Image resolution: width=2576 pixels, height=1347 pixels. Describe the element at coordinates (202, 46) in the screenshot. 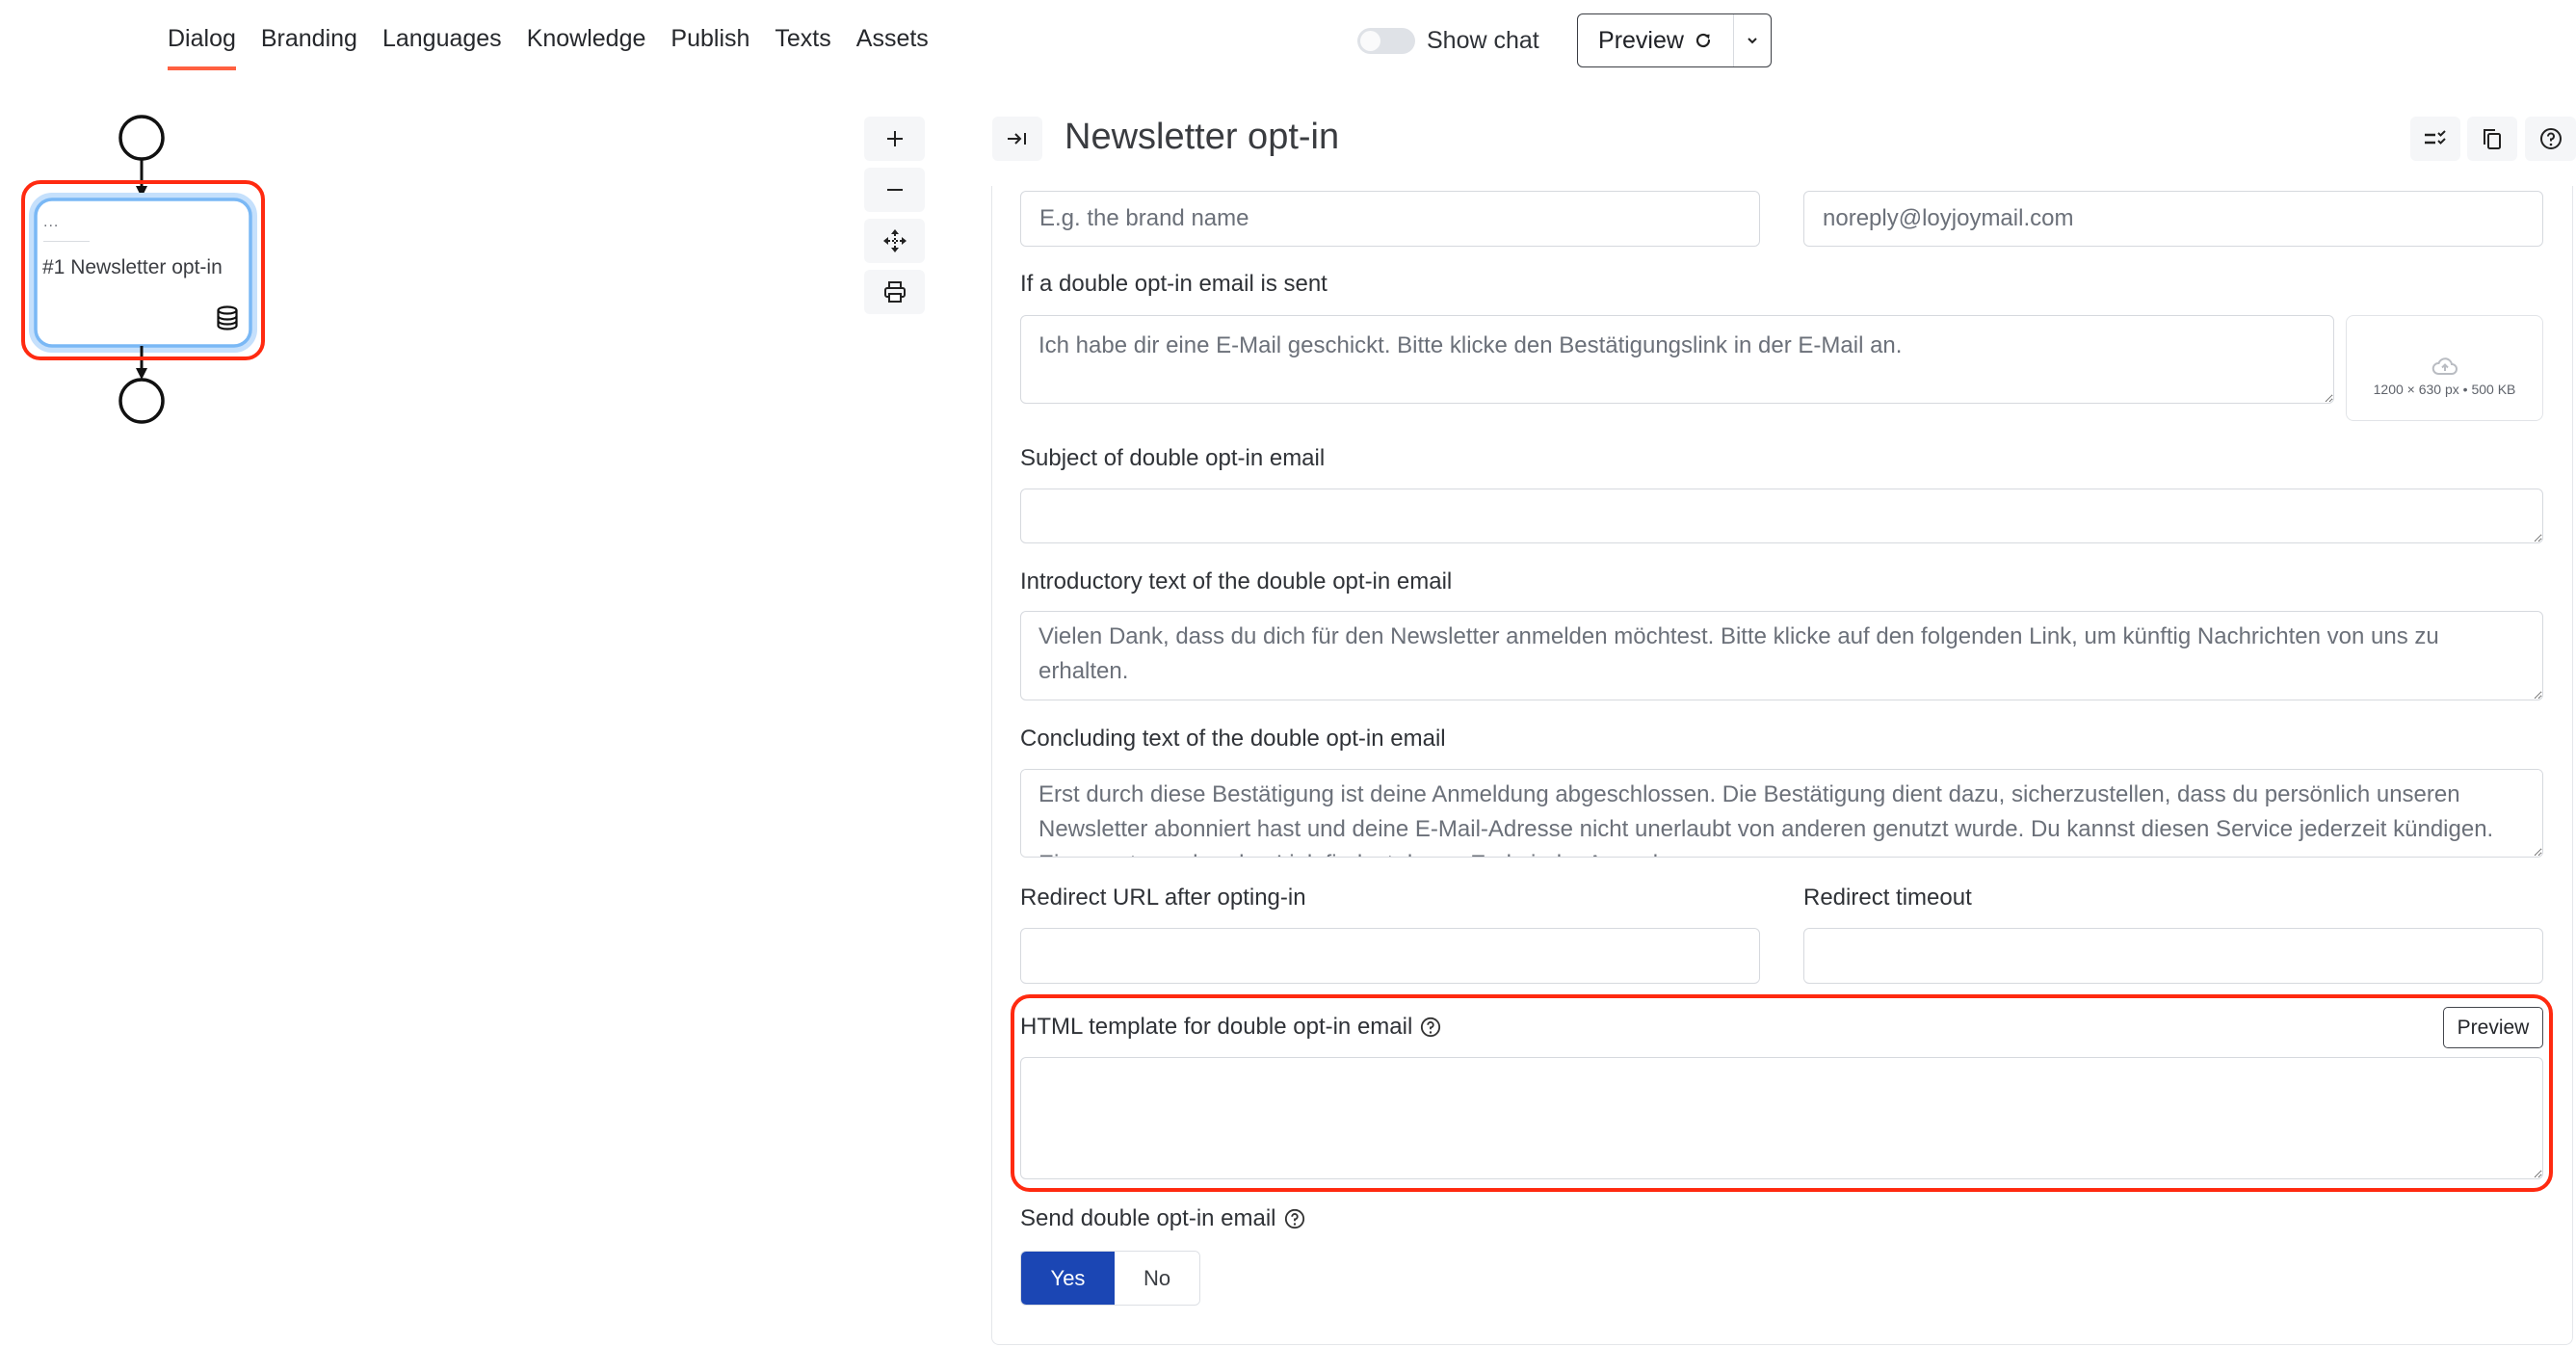

I see `tab-dialog: Dialog` at that location.